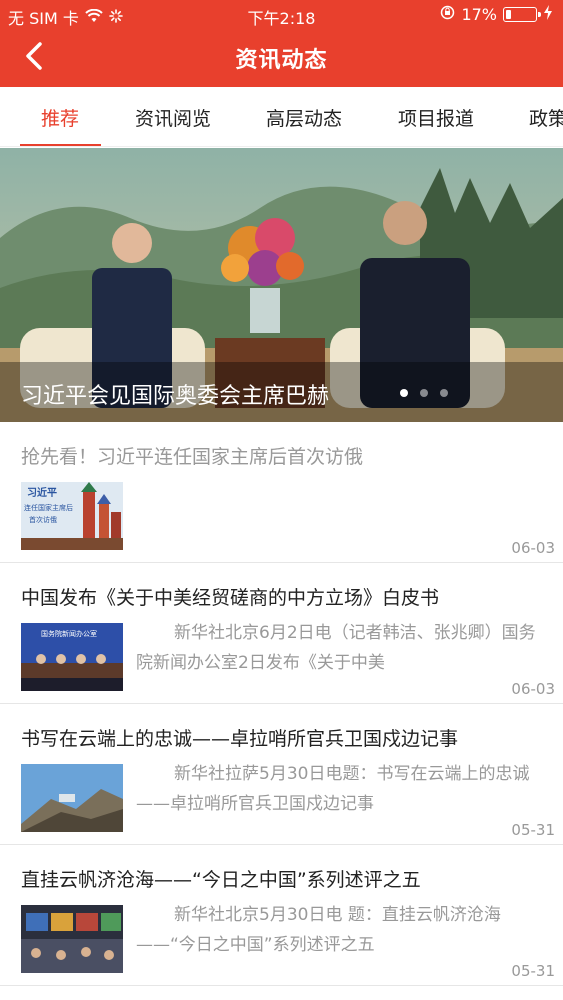  I want to click on category-tabs: 推荐 资讯阅览 高层动态 项目报道 政策, so click(281, 117).